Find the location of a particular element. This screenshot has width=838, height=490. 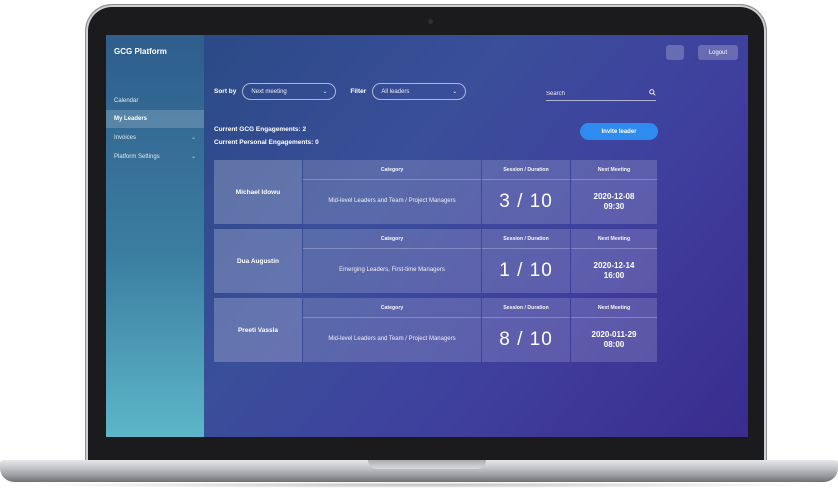

invite-leader-button: Invite leader is located at coordinates (619, 131).